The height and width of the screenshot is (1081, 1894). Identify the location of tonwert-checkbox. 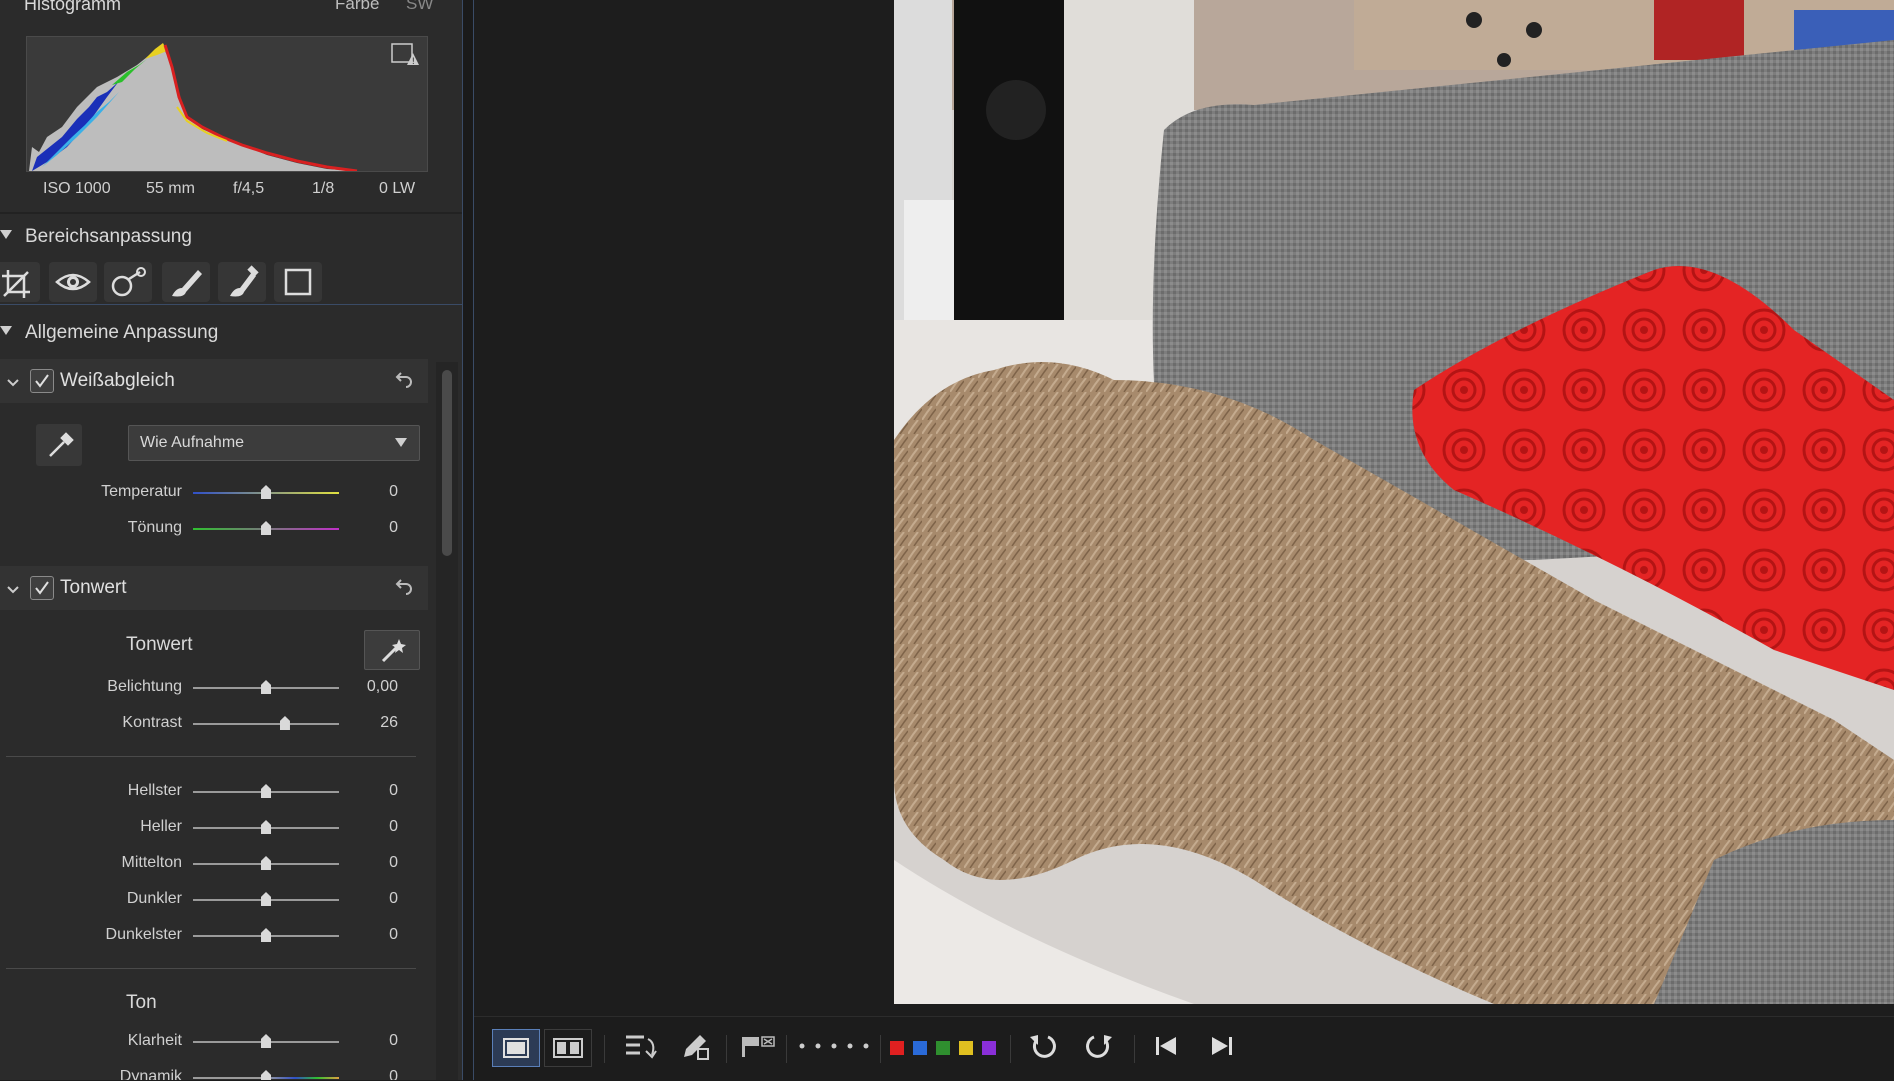
(42, 588).